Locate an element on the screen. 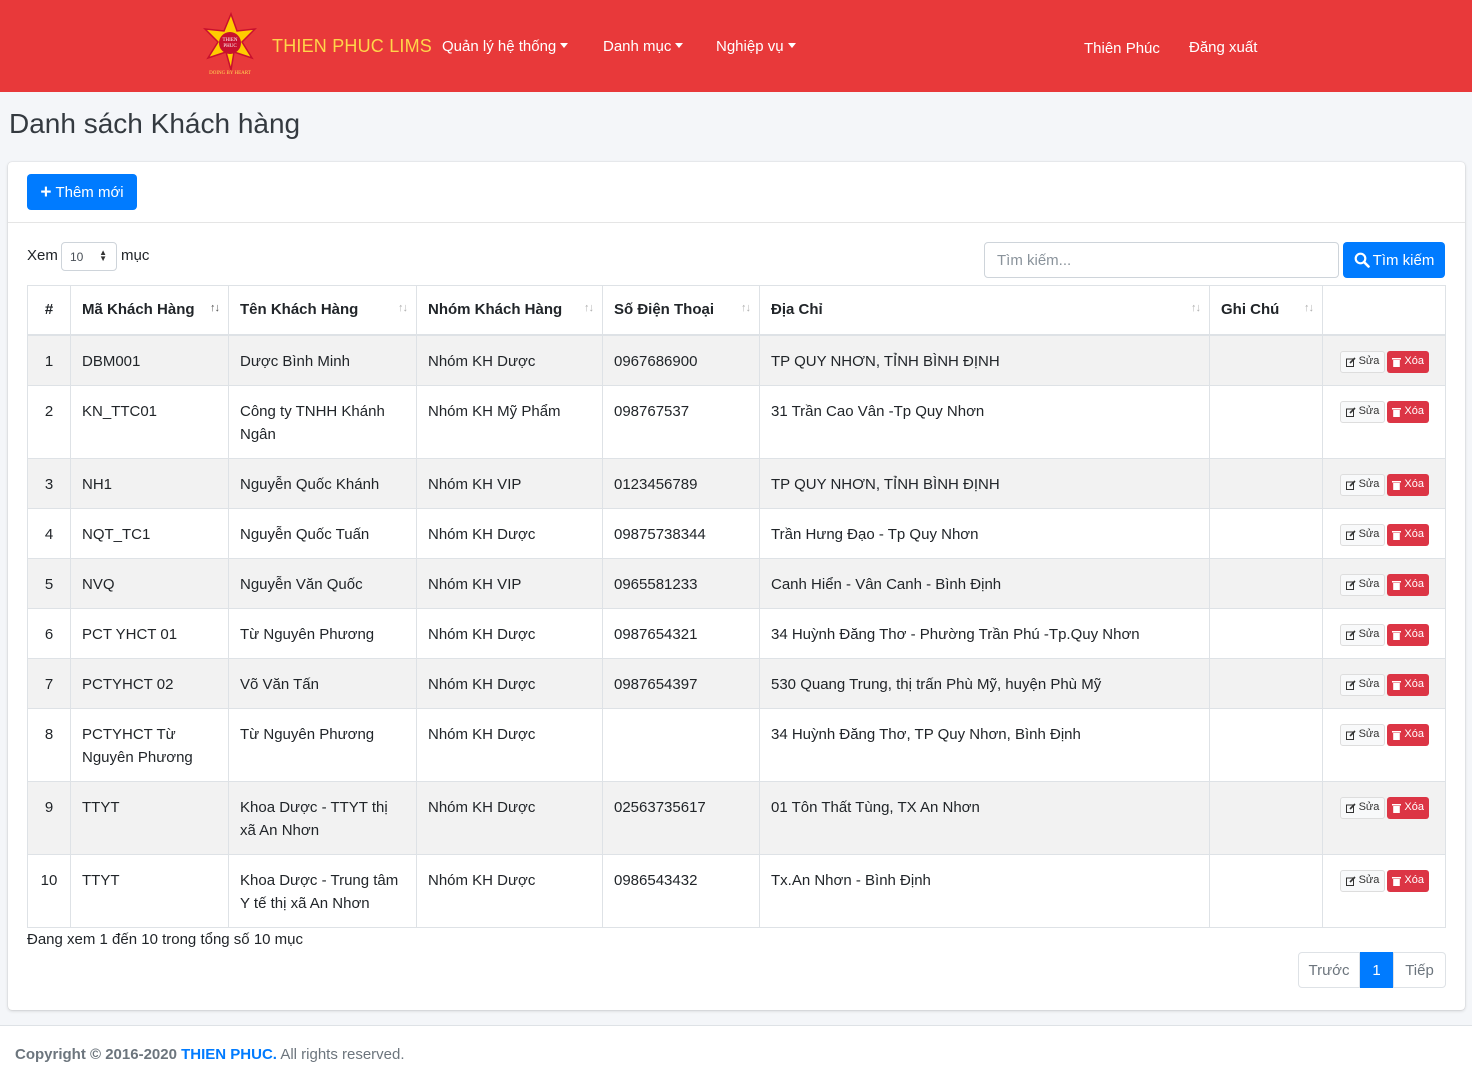 Image resolution: width=1472 pixels, height=1079 pixels. cell-no: 10 is located at coordinates (49, 890).